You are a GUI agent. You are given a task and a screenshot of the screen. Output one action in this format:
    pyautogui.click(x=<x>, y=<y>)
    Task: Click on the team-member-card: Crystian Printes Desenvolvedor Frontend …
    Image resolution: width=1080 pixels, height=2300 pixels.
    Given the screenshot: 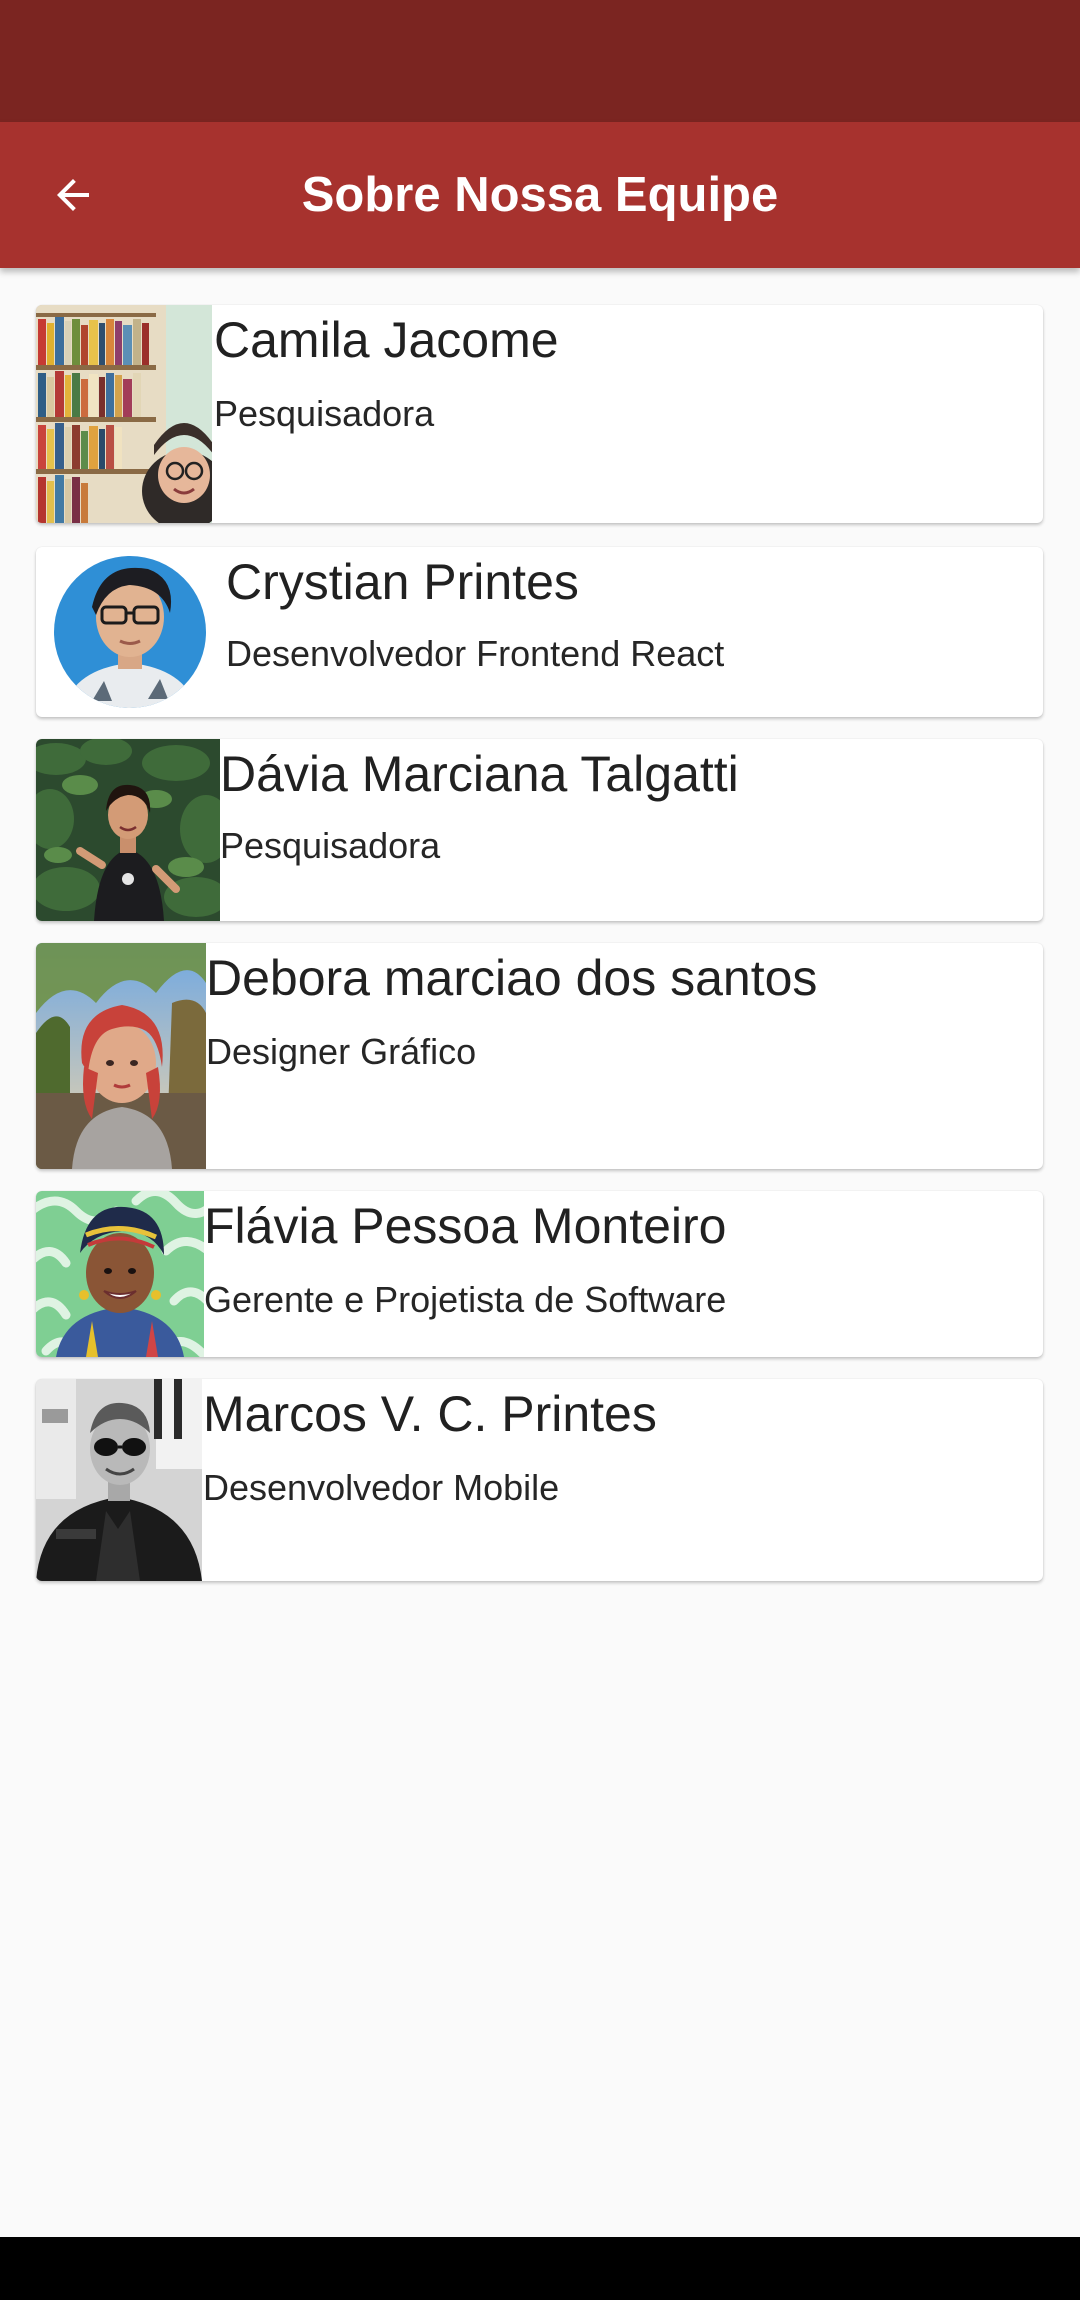 What is the action you would take?
    pyautogui.click(x=539, y=632)
    